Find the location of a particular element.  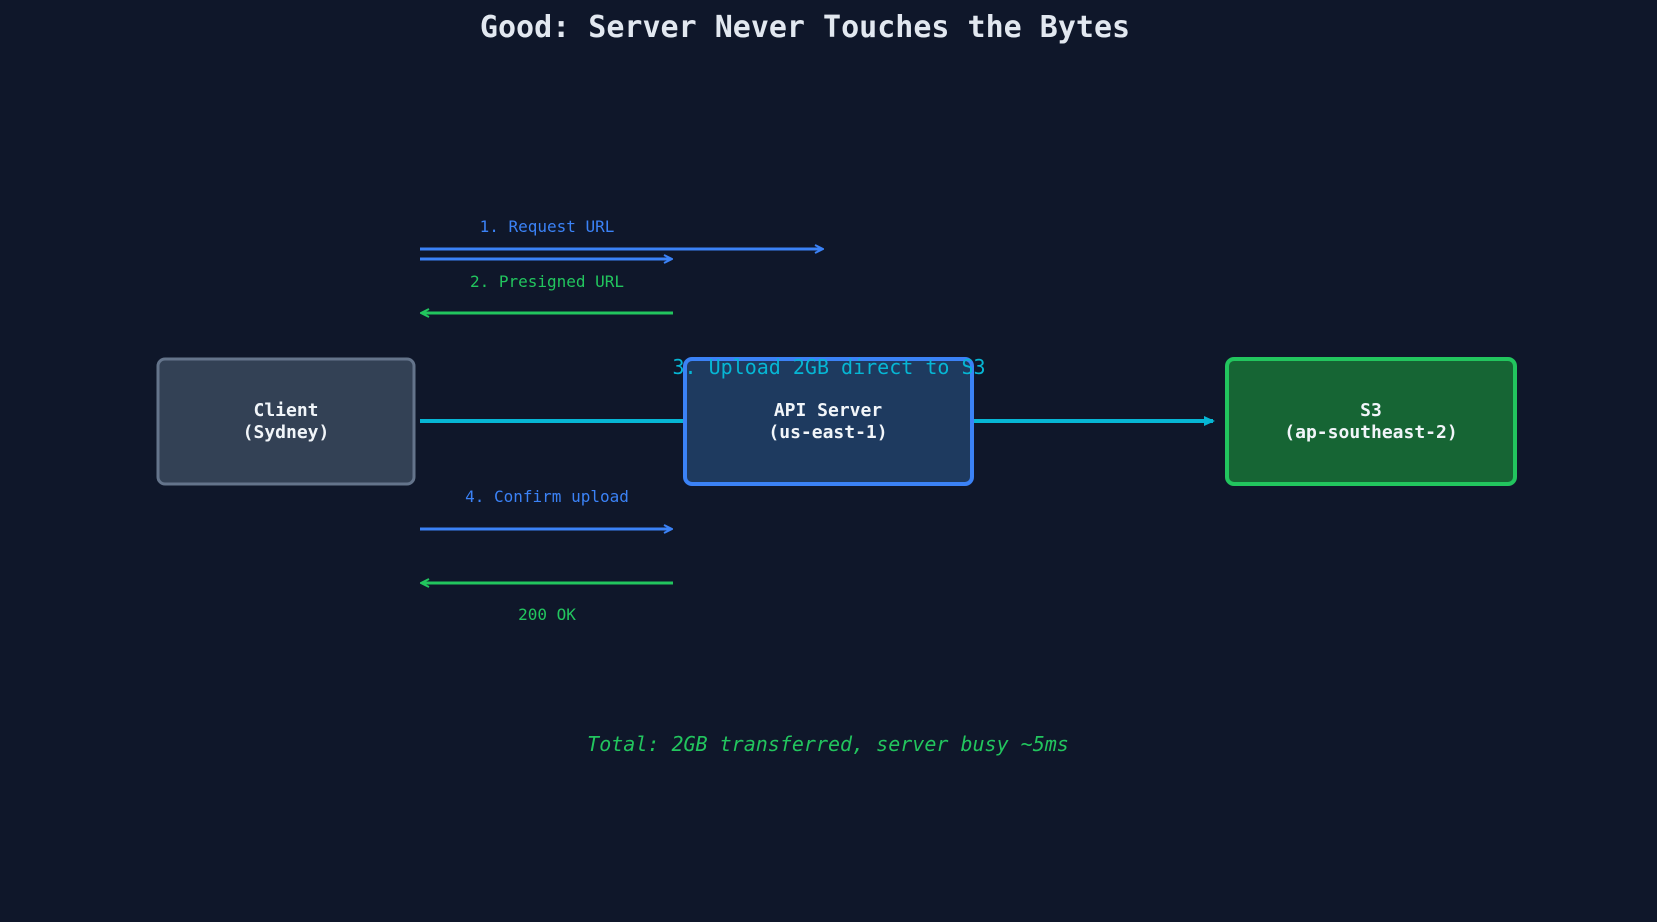

total-summary: Total: 2GB transferred, server busy ~5ms is located at coordinates (828, 744).